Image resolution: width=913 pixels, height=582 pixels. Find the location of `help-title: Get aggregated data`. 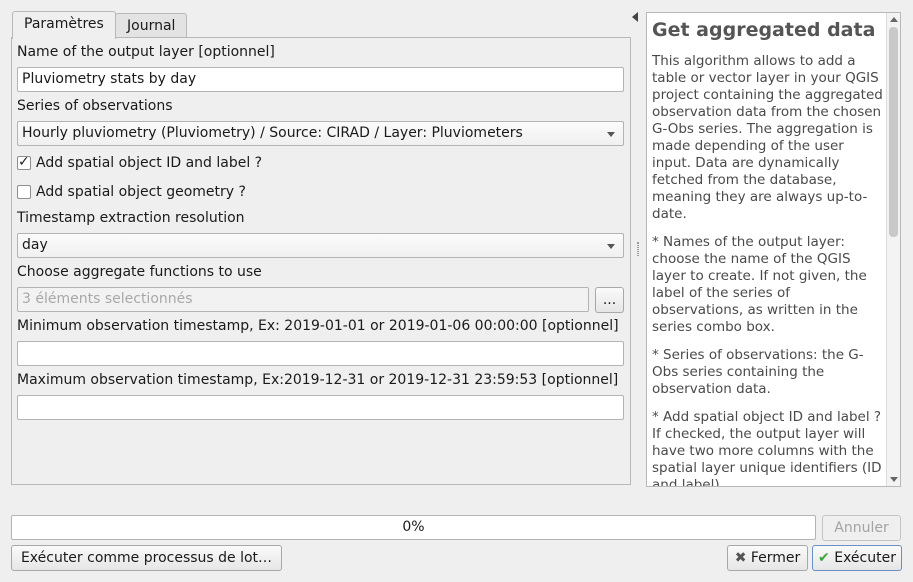

help-title: Get aggregated data is located at coordinates (764, 30).